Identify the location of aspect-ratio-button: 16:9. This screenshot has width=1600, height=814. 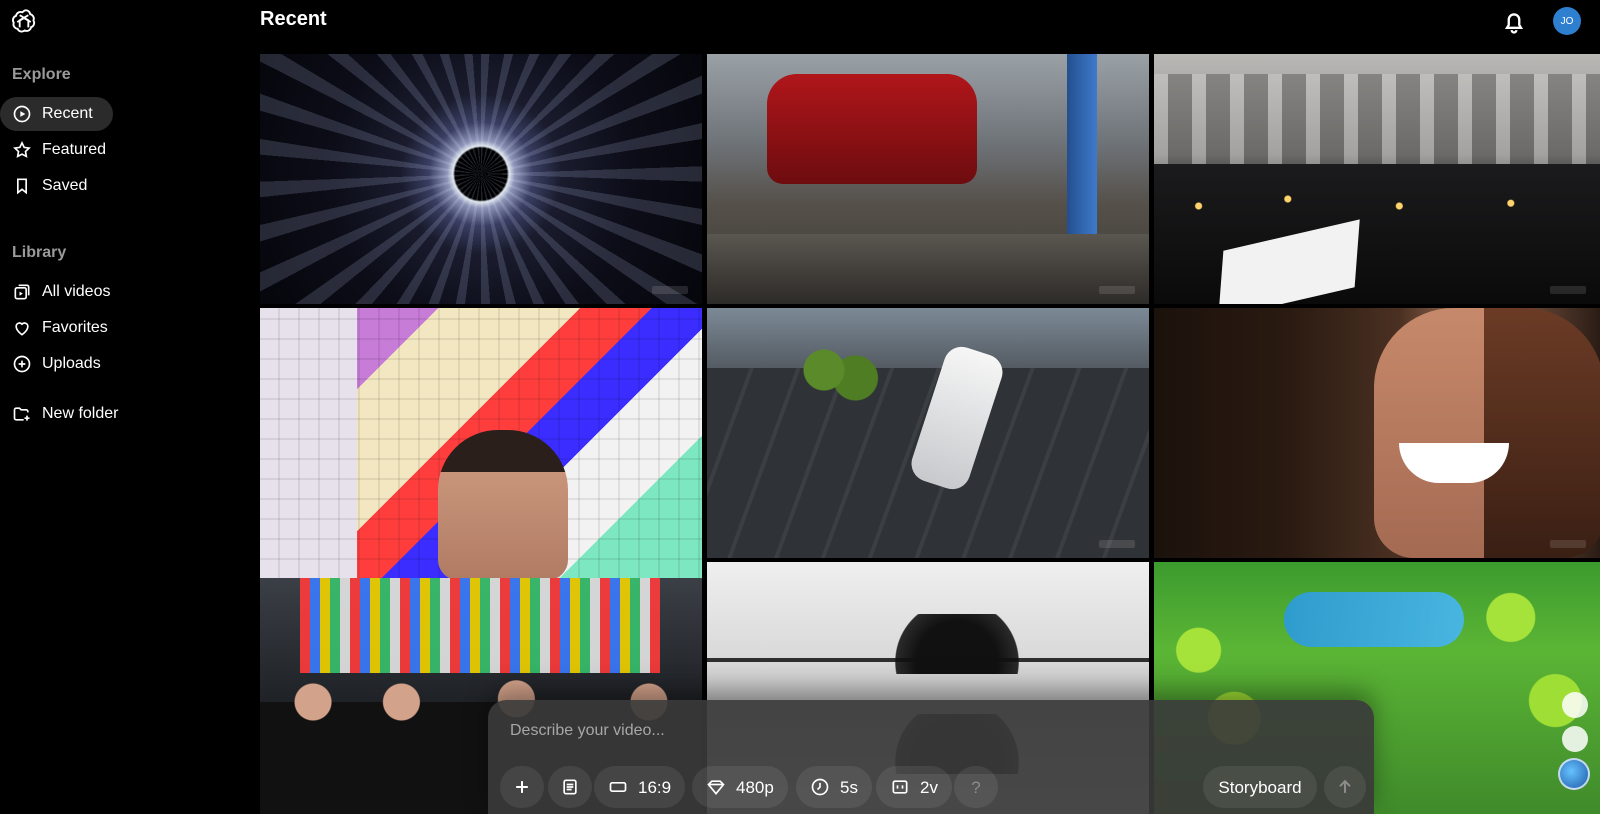
(640, 787).